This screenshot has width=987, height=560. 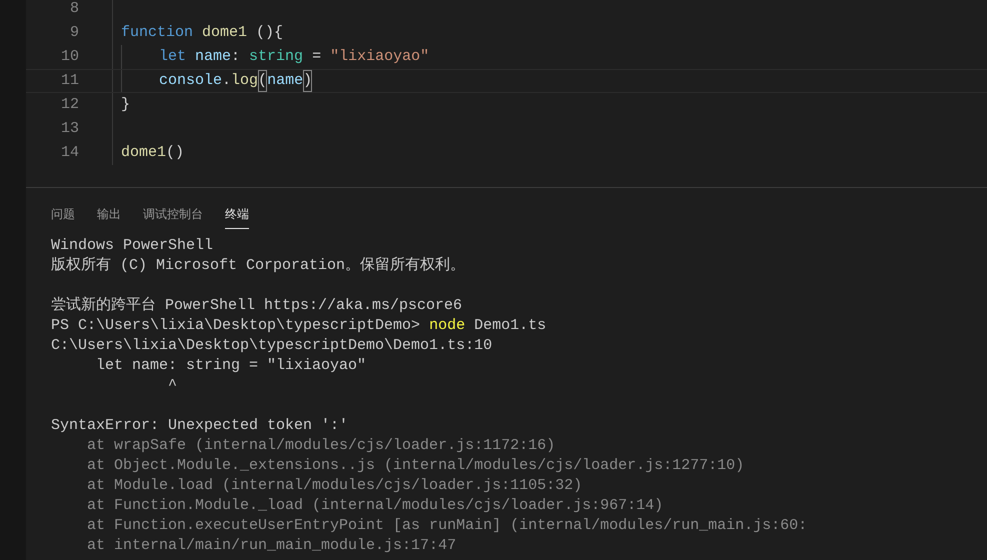 What do you see at coordinates (321, 446) in the screenshot?
I see `stack-trace-line: at wrapSafe (internal/modules/cjs/loader.js:1172:16)` at bounding box center [321, 446].